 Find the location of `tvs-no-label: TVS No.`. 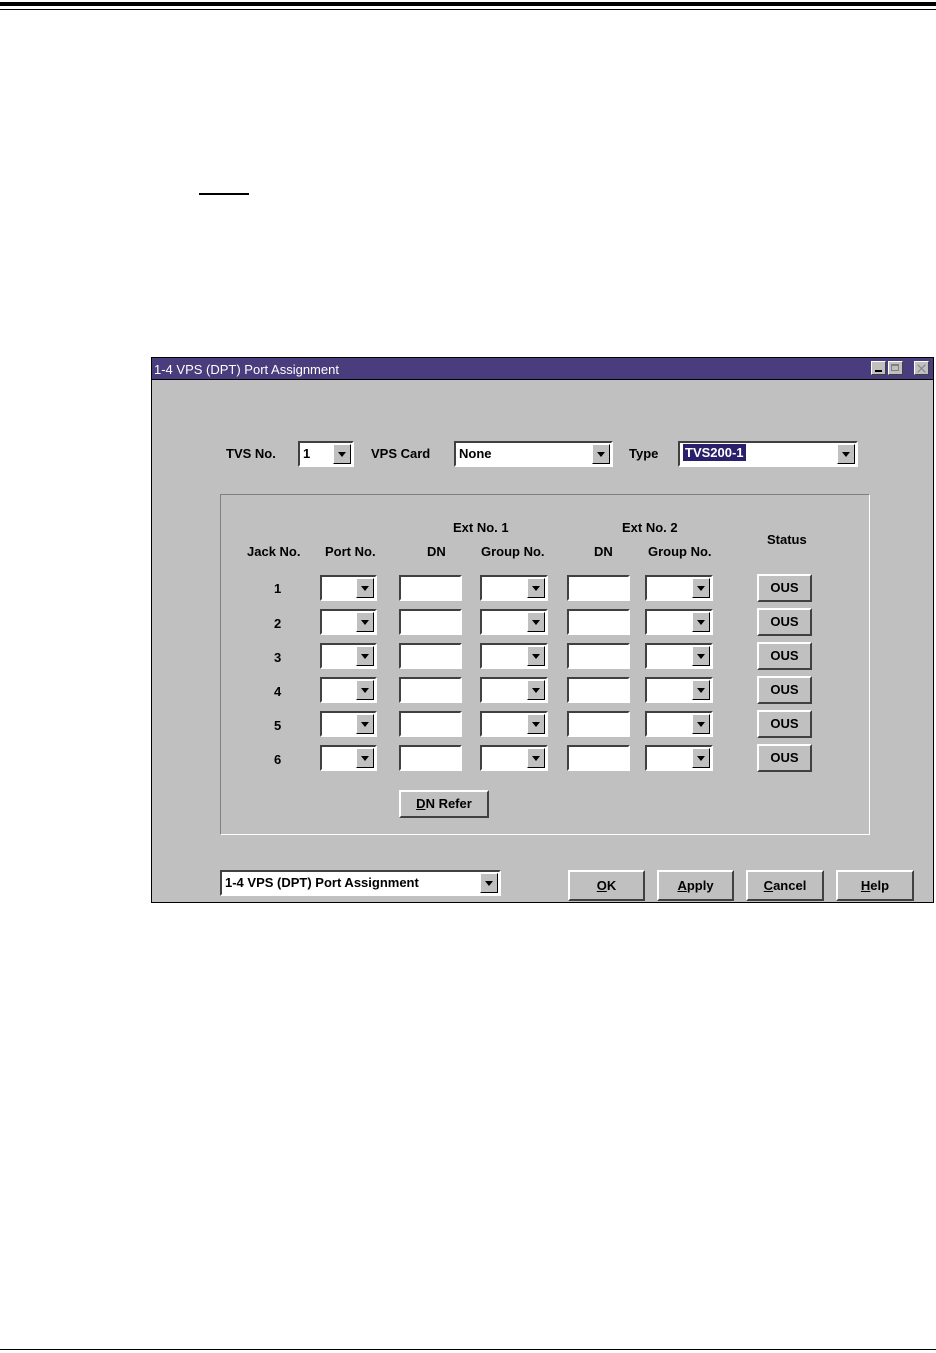

tvs-no-label: TVS No. is located at coordinates (251, 453).